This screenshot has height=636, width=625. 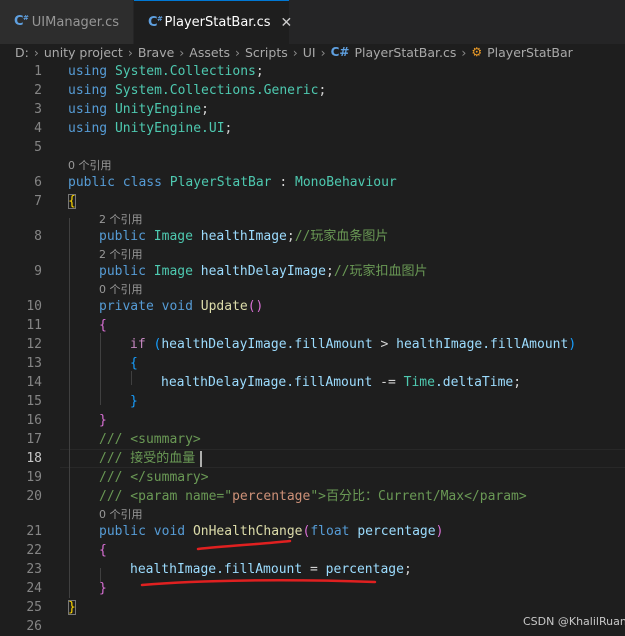 I want to click on field-name: healthDelayImage, so click(x=263, y=271).